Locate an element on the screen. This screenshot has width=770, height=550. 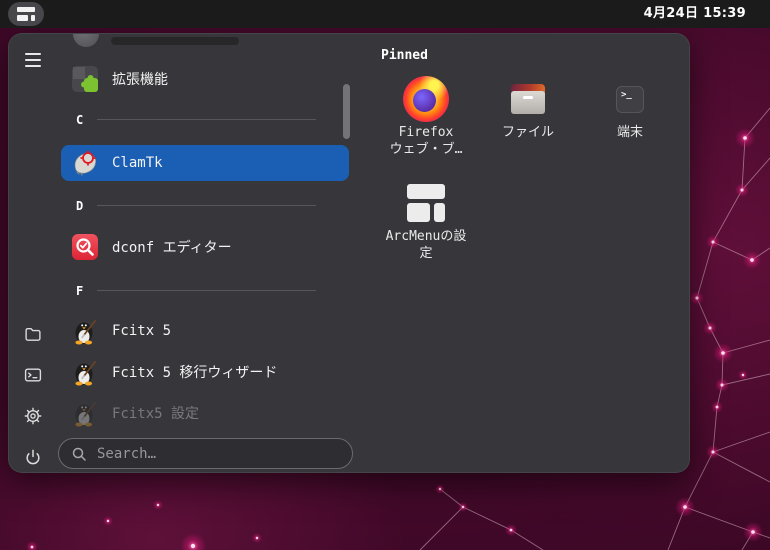
pinned-label: 定 is located at coordinates (426, 253).